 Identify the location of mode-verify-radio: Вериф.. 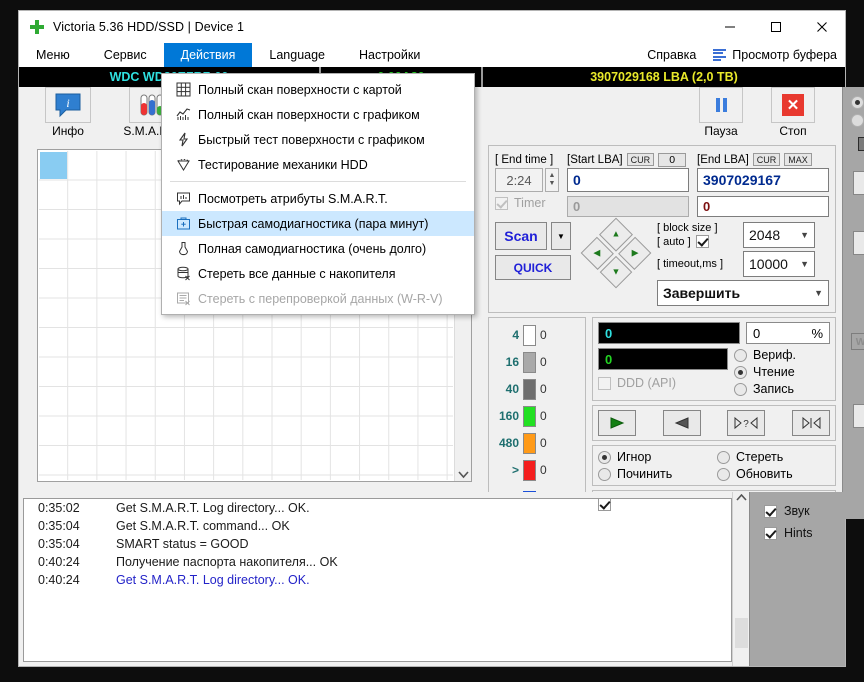
(782, 355).